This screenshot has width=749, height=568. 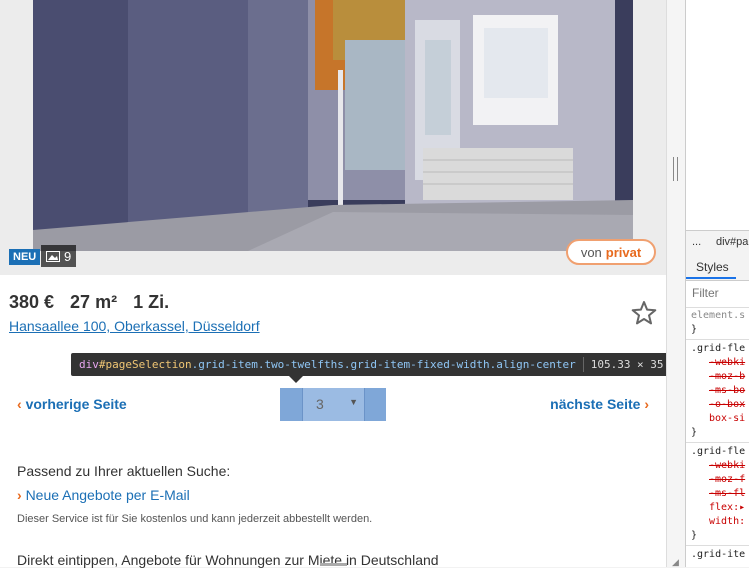 What do you see at coordinates (720, 508) in the screenshot?
I see `rule-property: flex:▸` at bounding box center [720, 508].